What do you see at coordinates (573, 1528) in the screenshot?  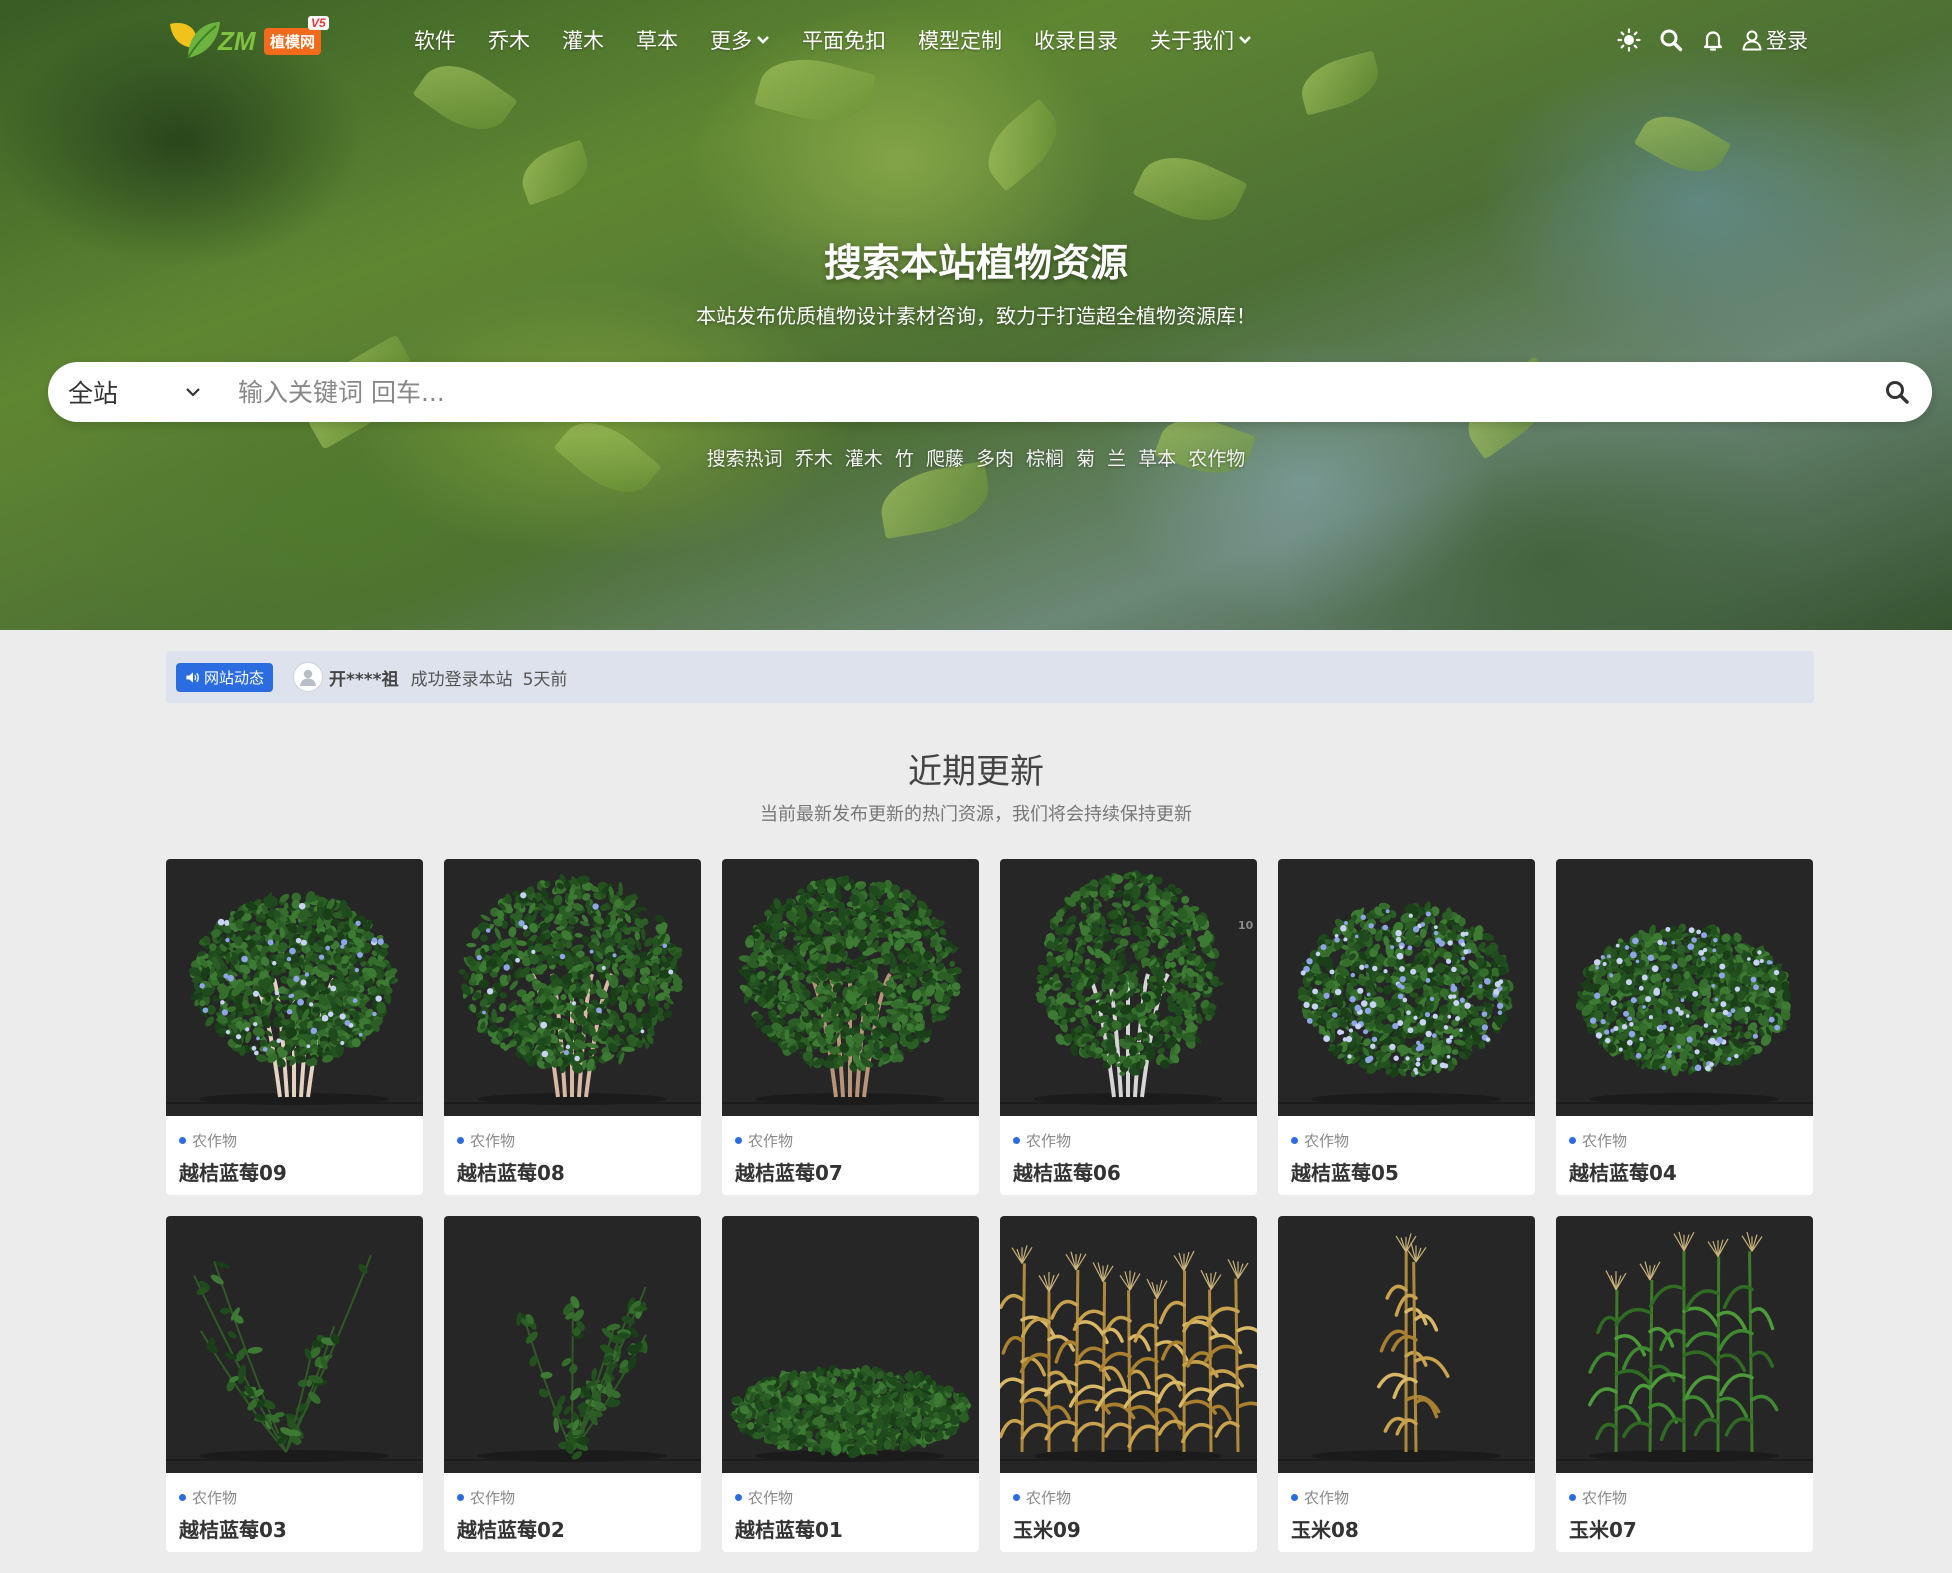 I see `resource-title: 越桔蓝莓02` at bounding box center [573, 1528].